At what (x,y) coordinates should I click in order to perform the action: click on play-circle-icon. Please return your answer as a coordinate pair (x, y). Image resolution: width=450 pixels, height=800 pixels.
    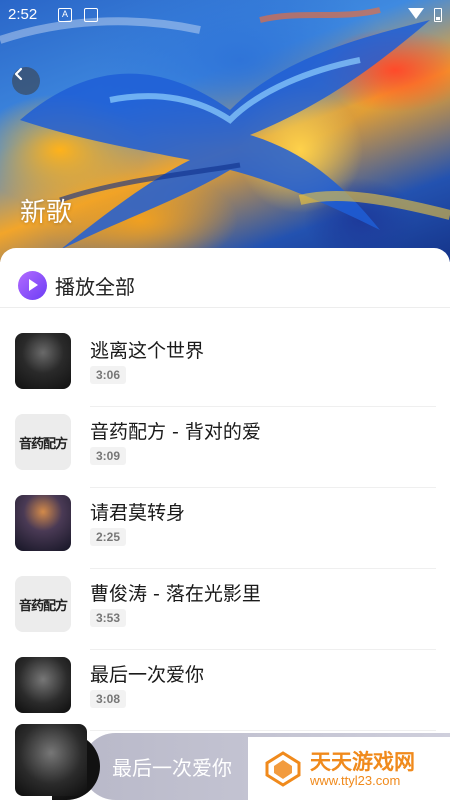
    Looking at the image, I should click on (32, 285).